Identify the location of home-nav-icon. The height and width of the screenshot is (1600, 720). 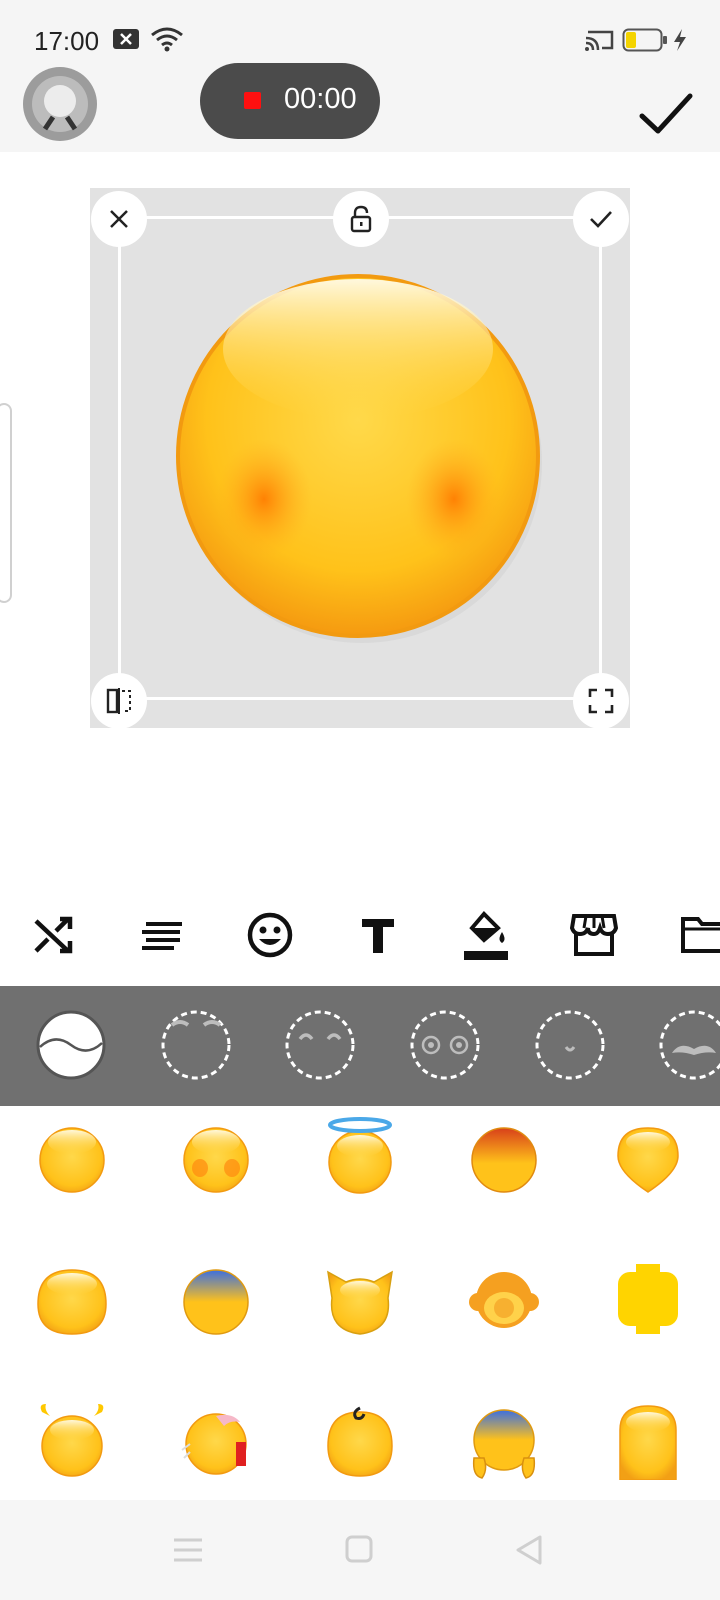
(359, 1549).